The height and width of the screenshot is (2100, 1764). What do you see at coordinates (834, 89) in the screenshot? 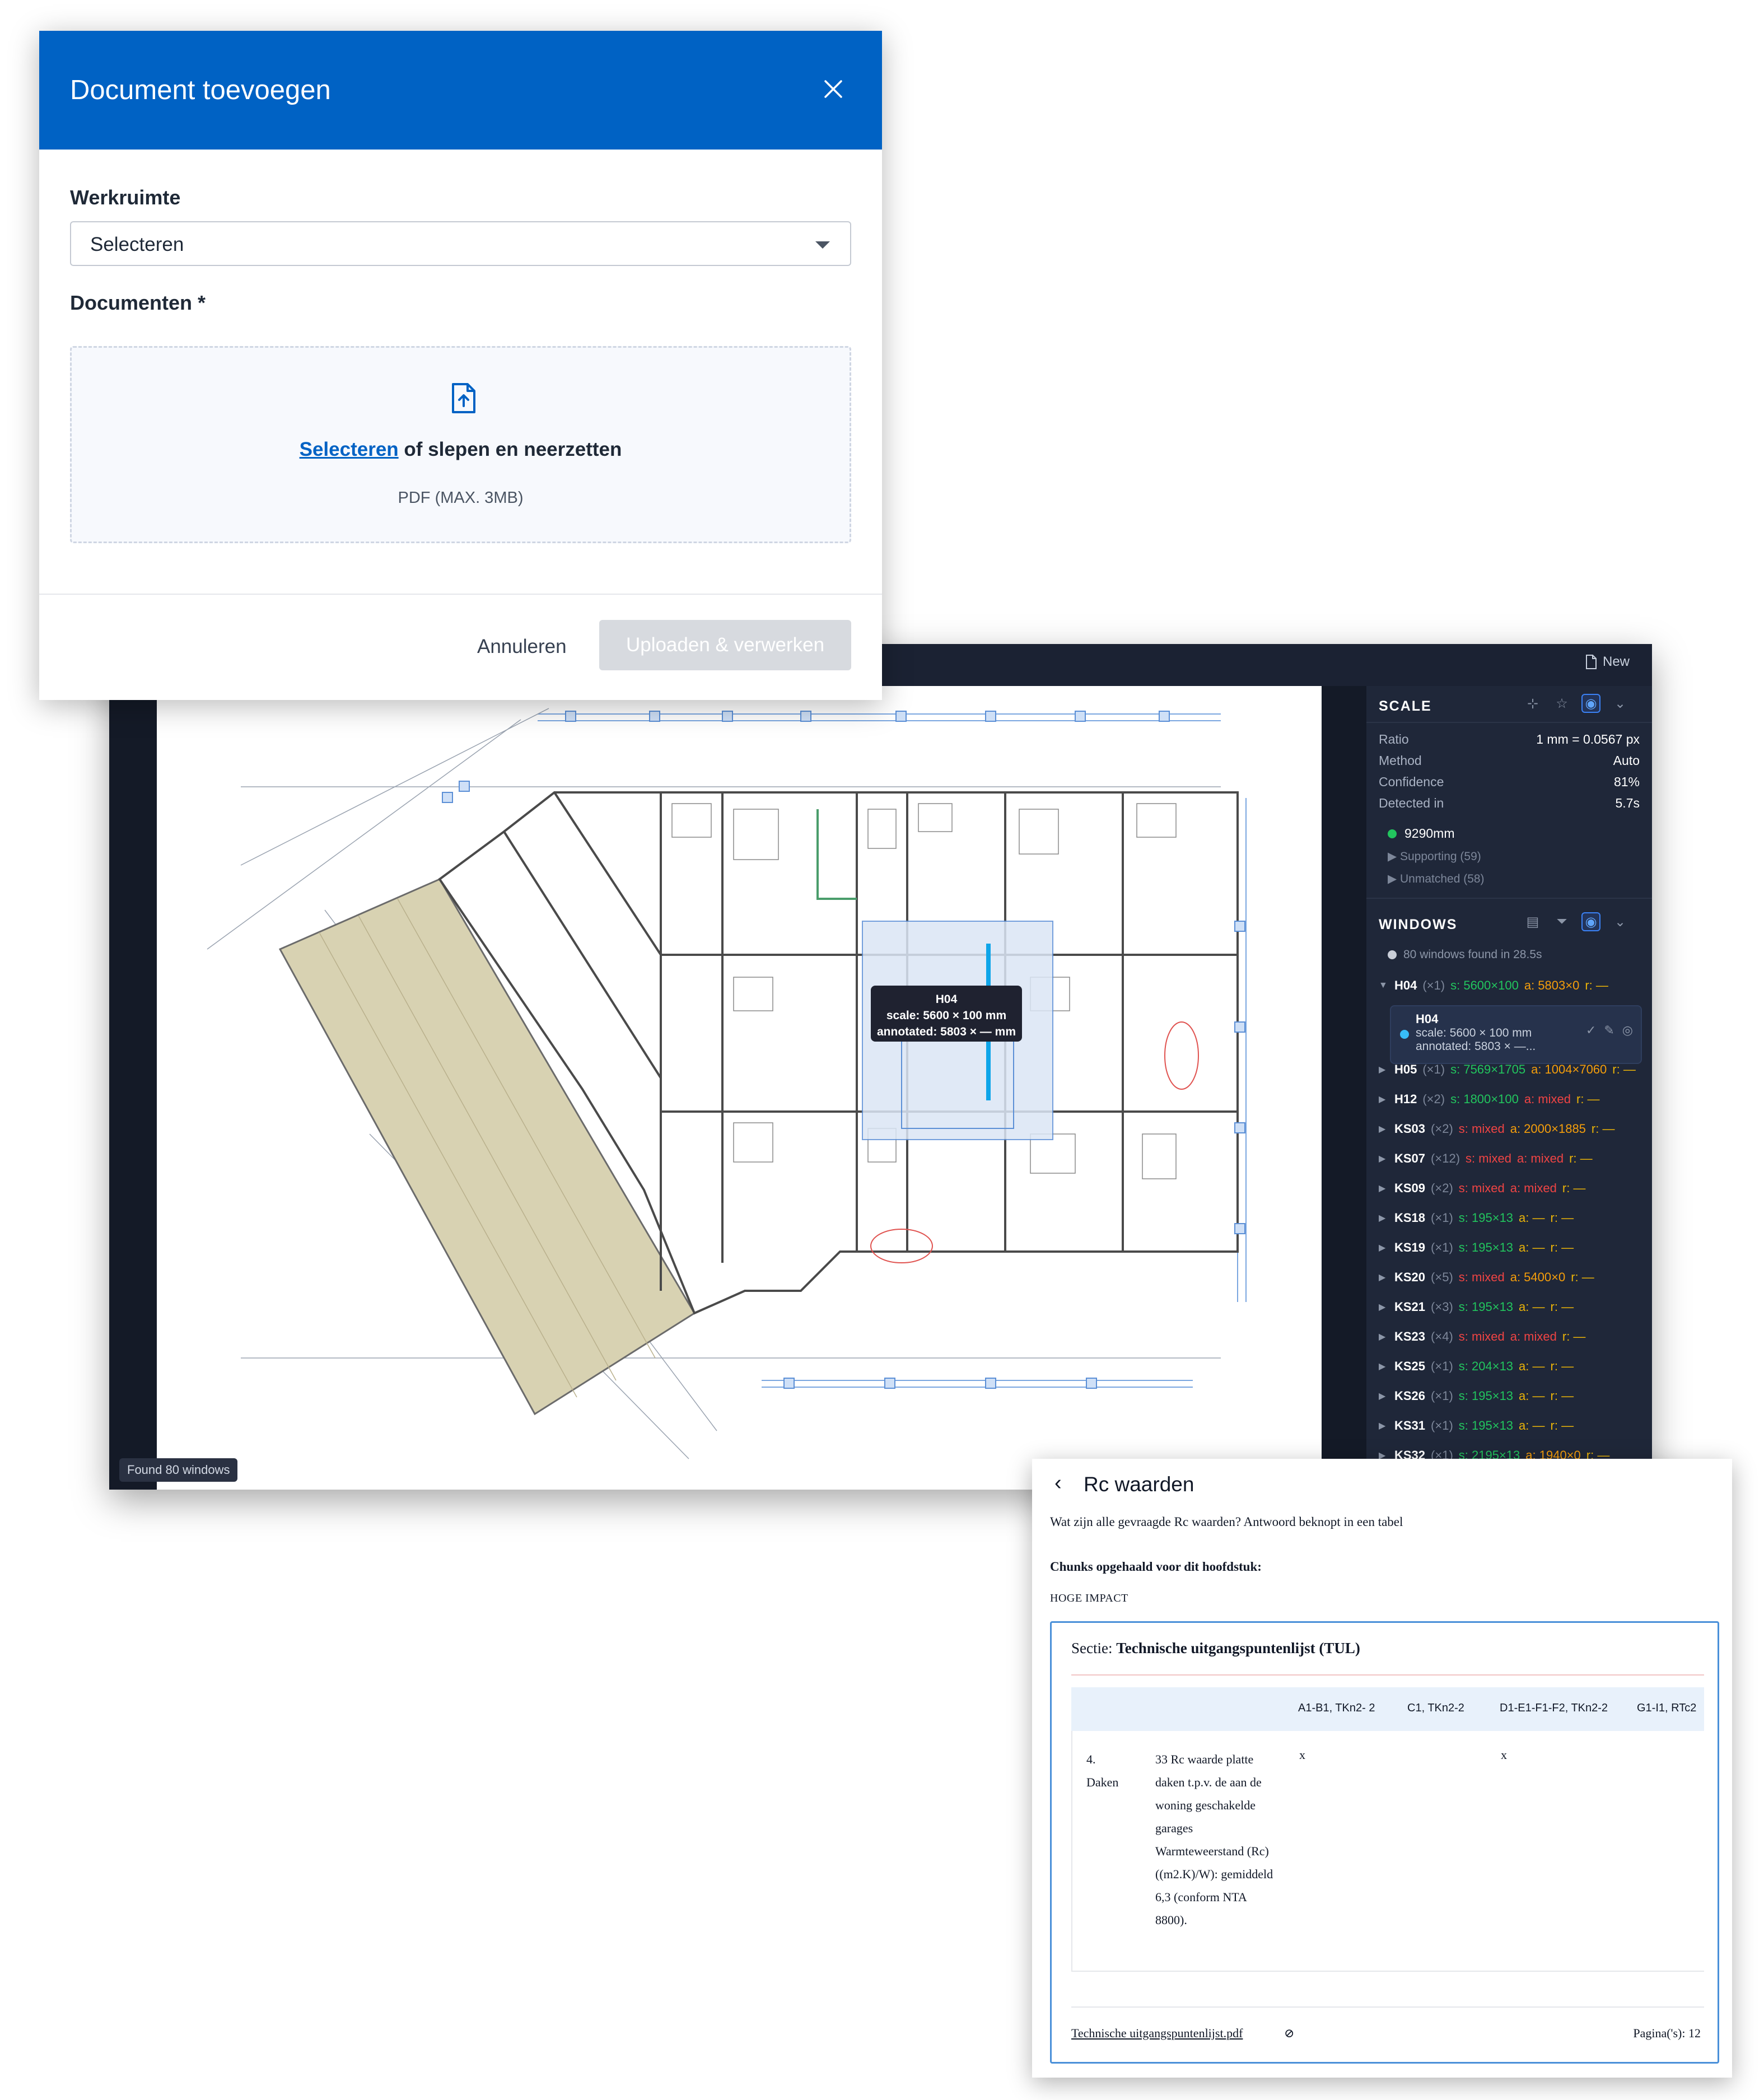
I see `close-icon` at bounding box center [834, 89].